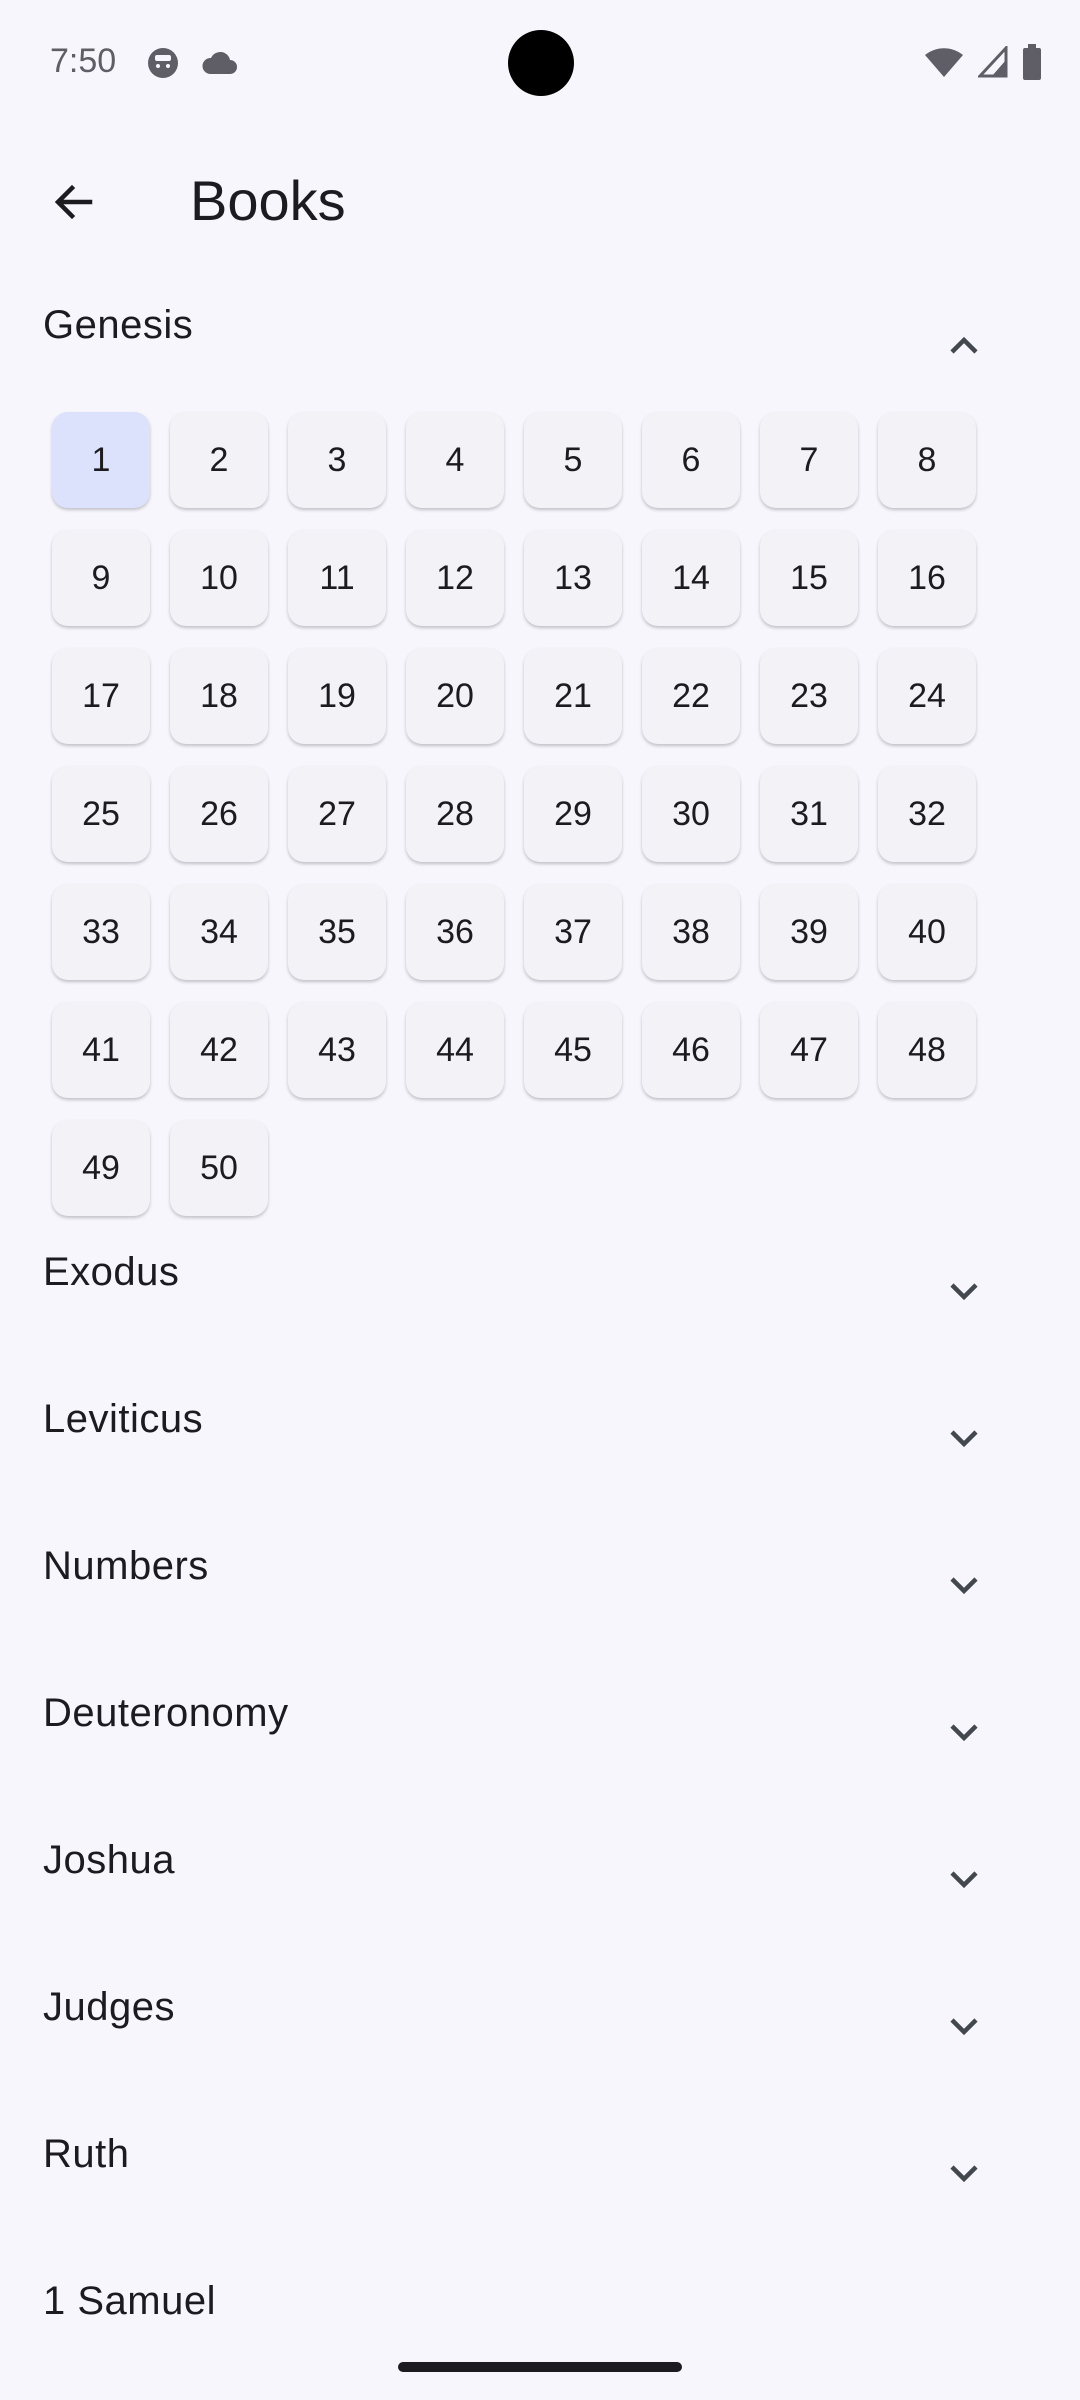 The width and height of the screenshot is (1080, 2400). I want to click on chapter-button: 43, so click(337, 1050).